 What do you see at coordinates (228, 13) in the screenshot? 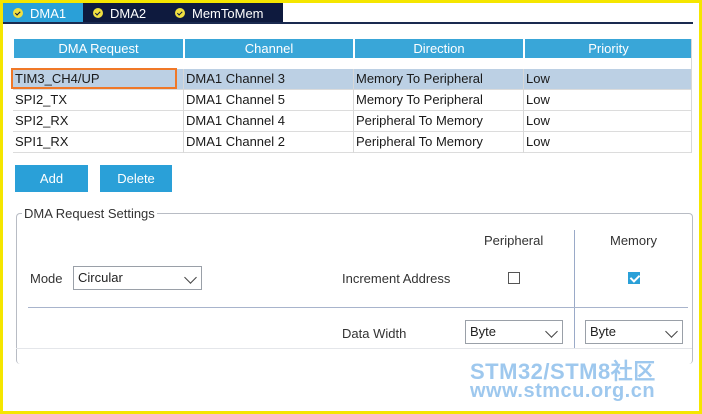
I see `tab-label: MemToMem` at bounding box center [228, 13].